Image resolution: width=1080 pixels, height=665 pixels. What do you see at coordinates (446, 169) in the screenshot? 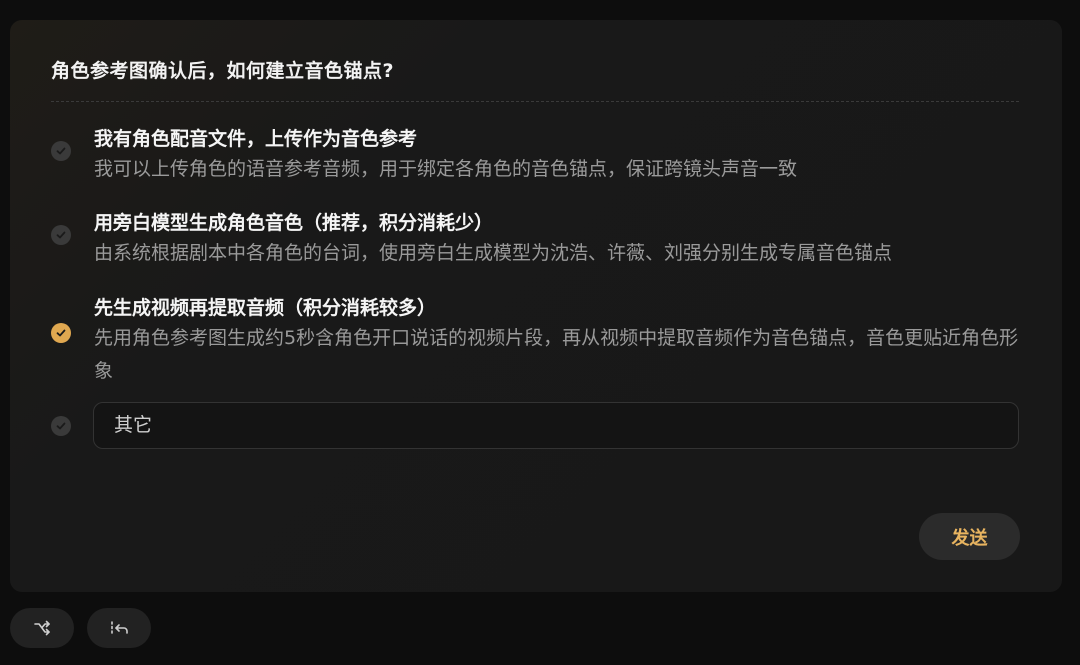
I see `option-description: 我可以上传角色的语音参考音频，用于绑定各角色的音色锚点，保证跨镜头声音一致` at bounding box center [446, 169].